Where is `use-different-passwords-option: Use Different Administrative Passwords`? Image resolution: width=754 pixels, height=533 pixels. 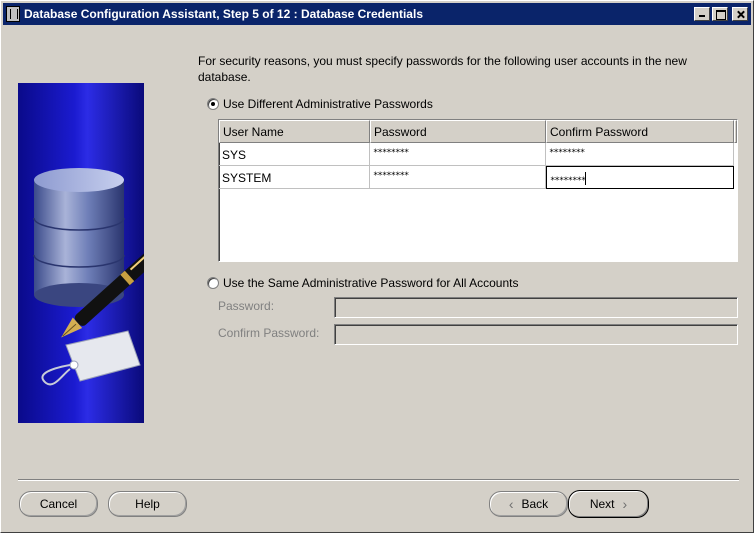
use-different-passwords-option: Use Different Administrative Passwords is located at coordinates (320, 104).